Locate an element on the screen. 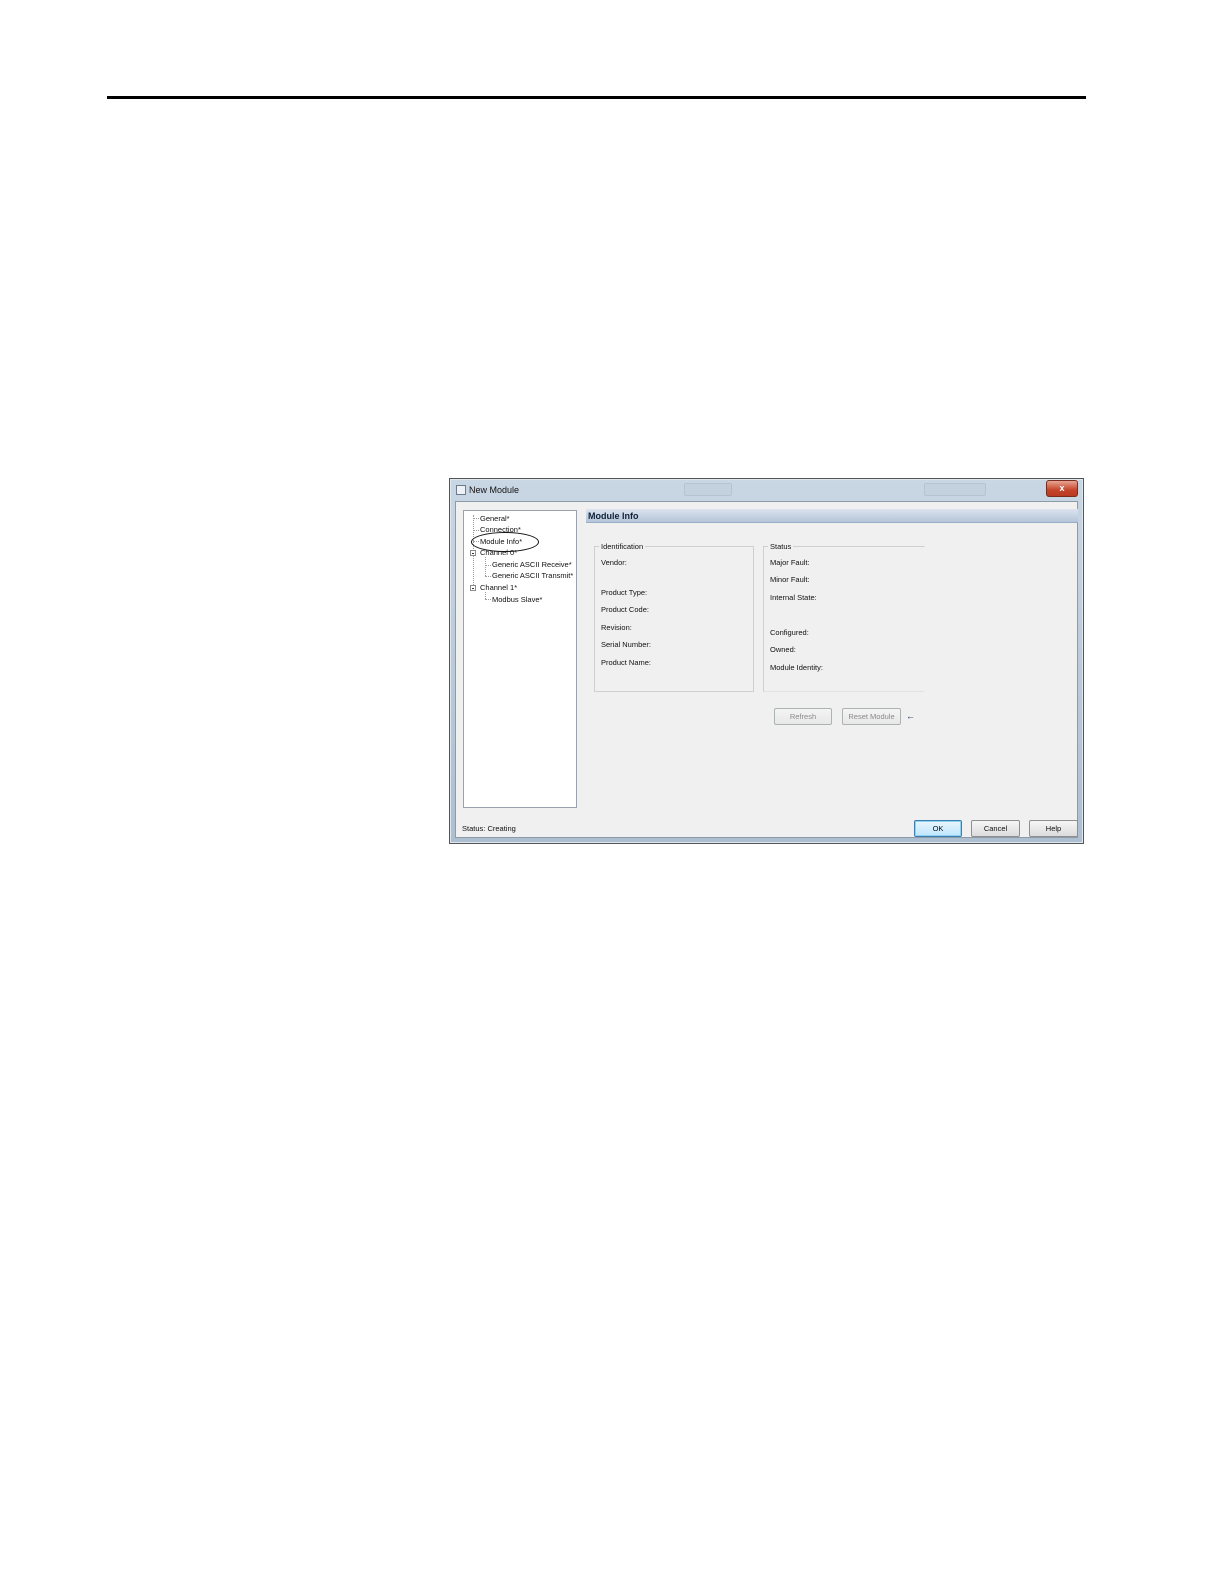 Image resolution: width=1224 pixels, height=1584 pixels. cancel-button: Cancel is located at coordinates (995, 828).